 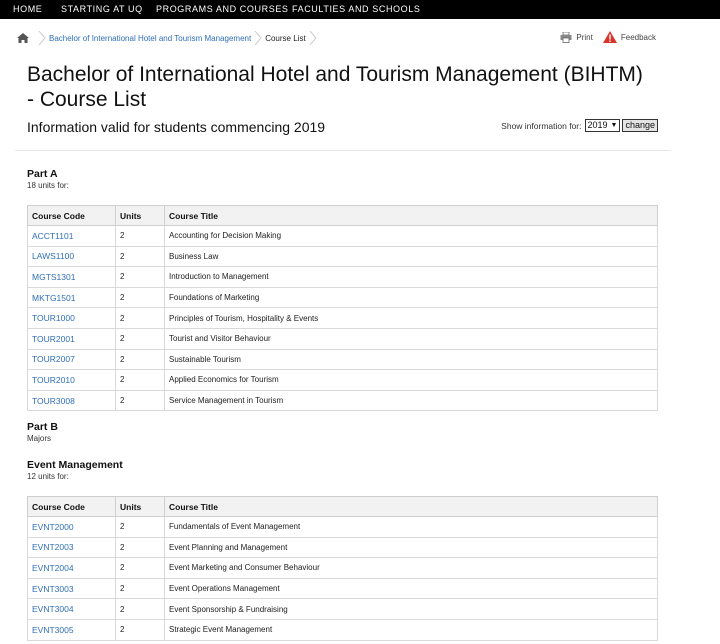 I want to click on table-row: LAWS1100 2 Business Law, so click(x=342, y=256).